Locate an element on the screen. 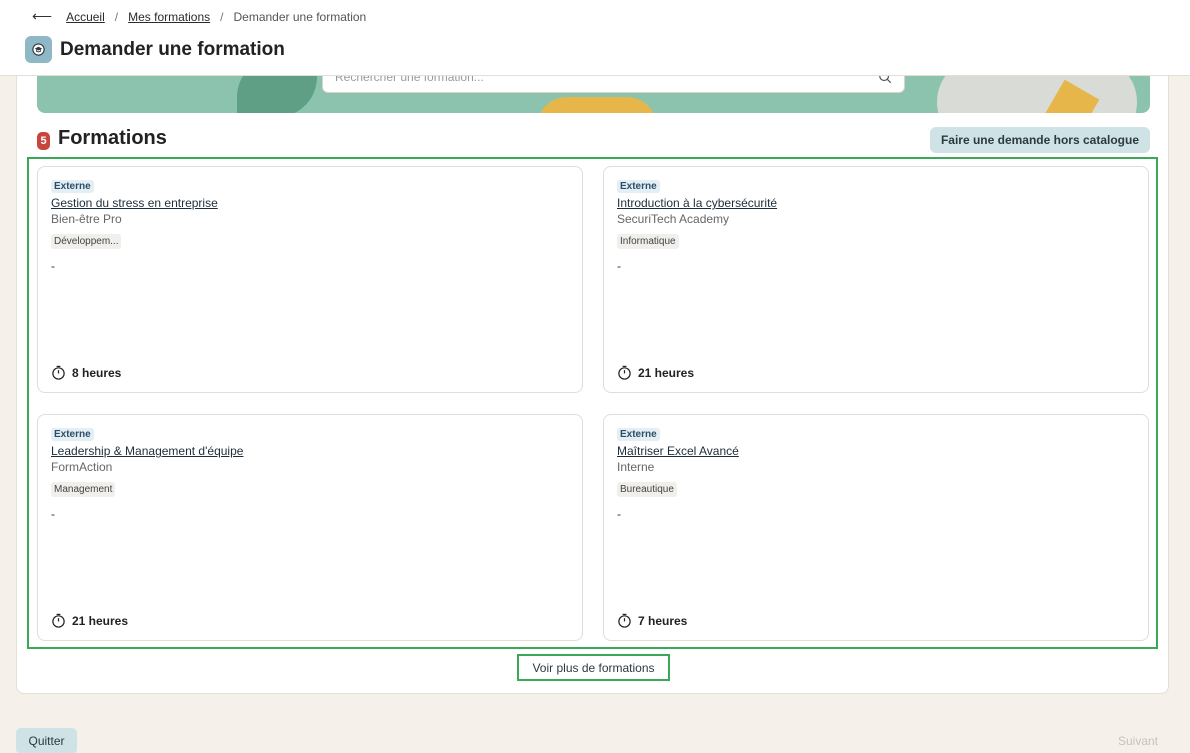 Image resolution: width=1190 pixels, height=753 pixels. arrow-left-icon: ⟵ is located at coordinates (42, 16).